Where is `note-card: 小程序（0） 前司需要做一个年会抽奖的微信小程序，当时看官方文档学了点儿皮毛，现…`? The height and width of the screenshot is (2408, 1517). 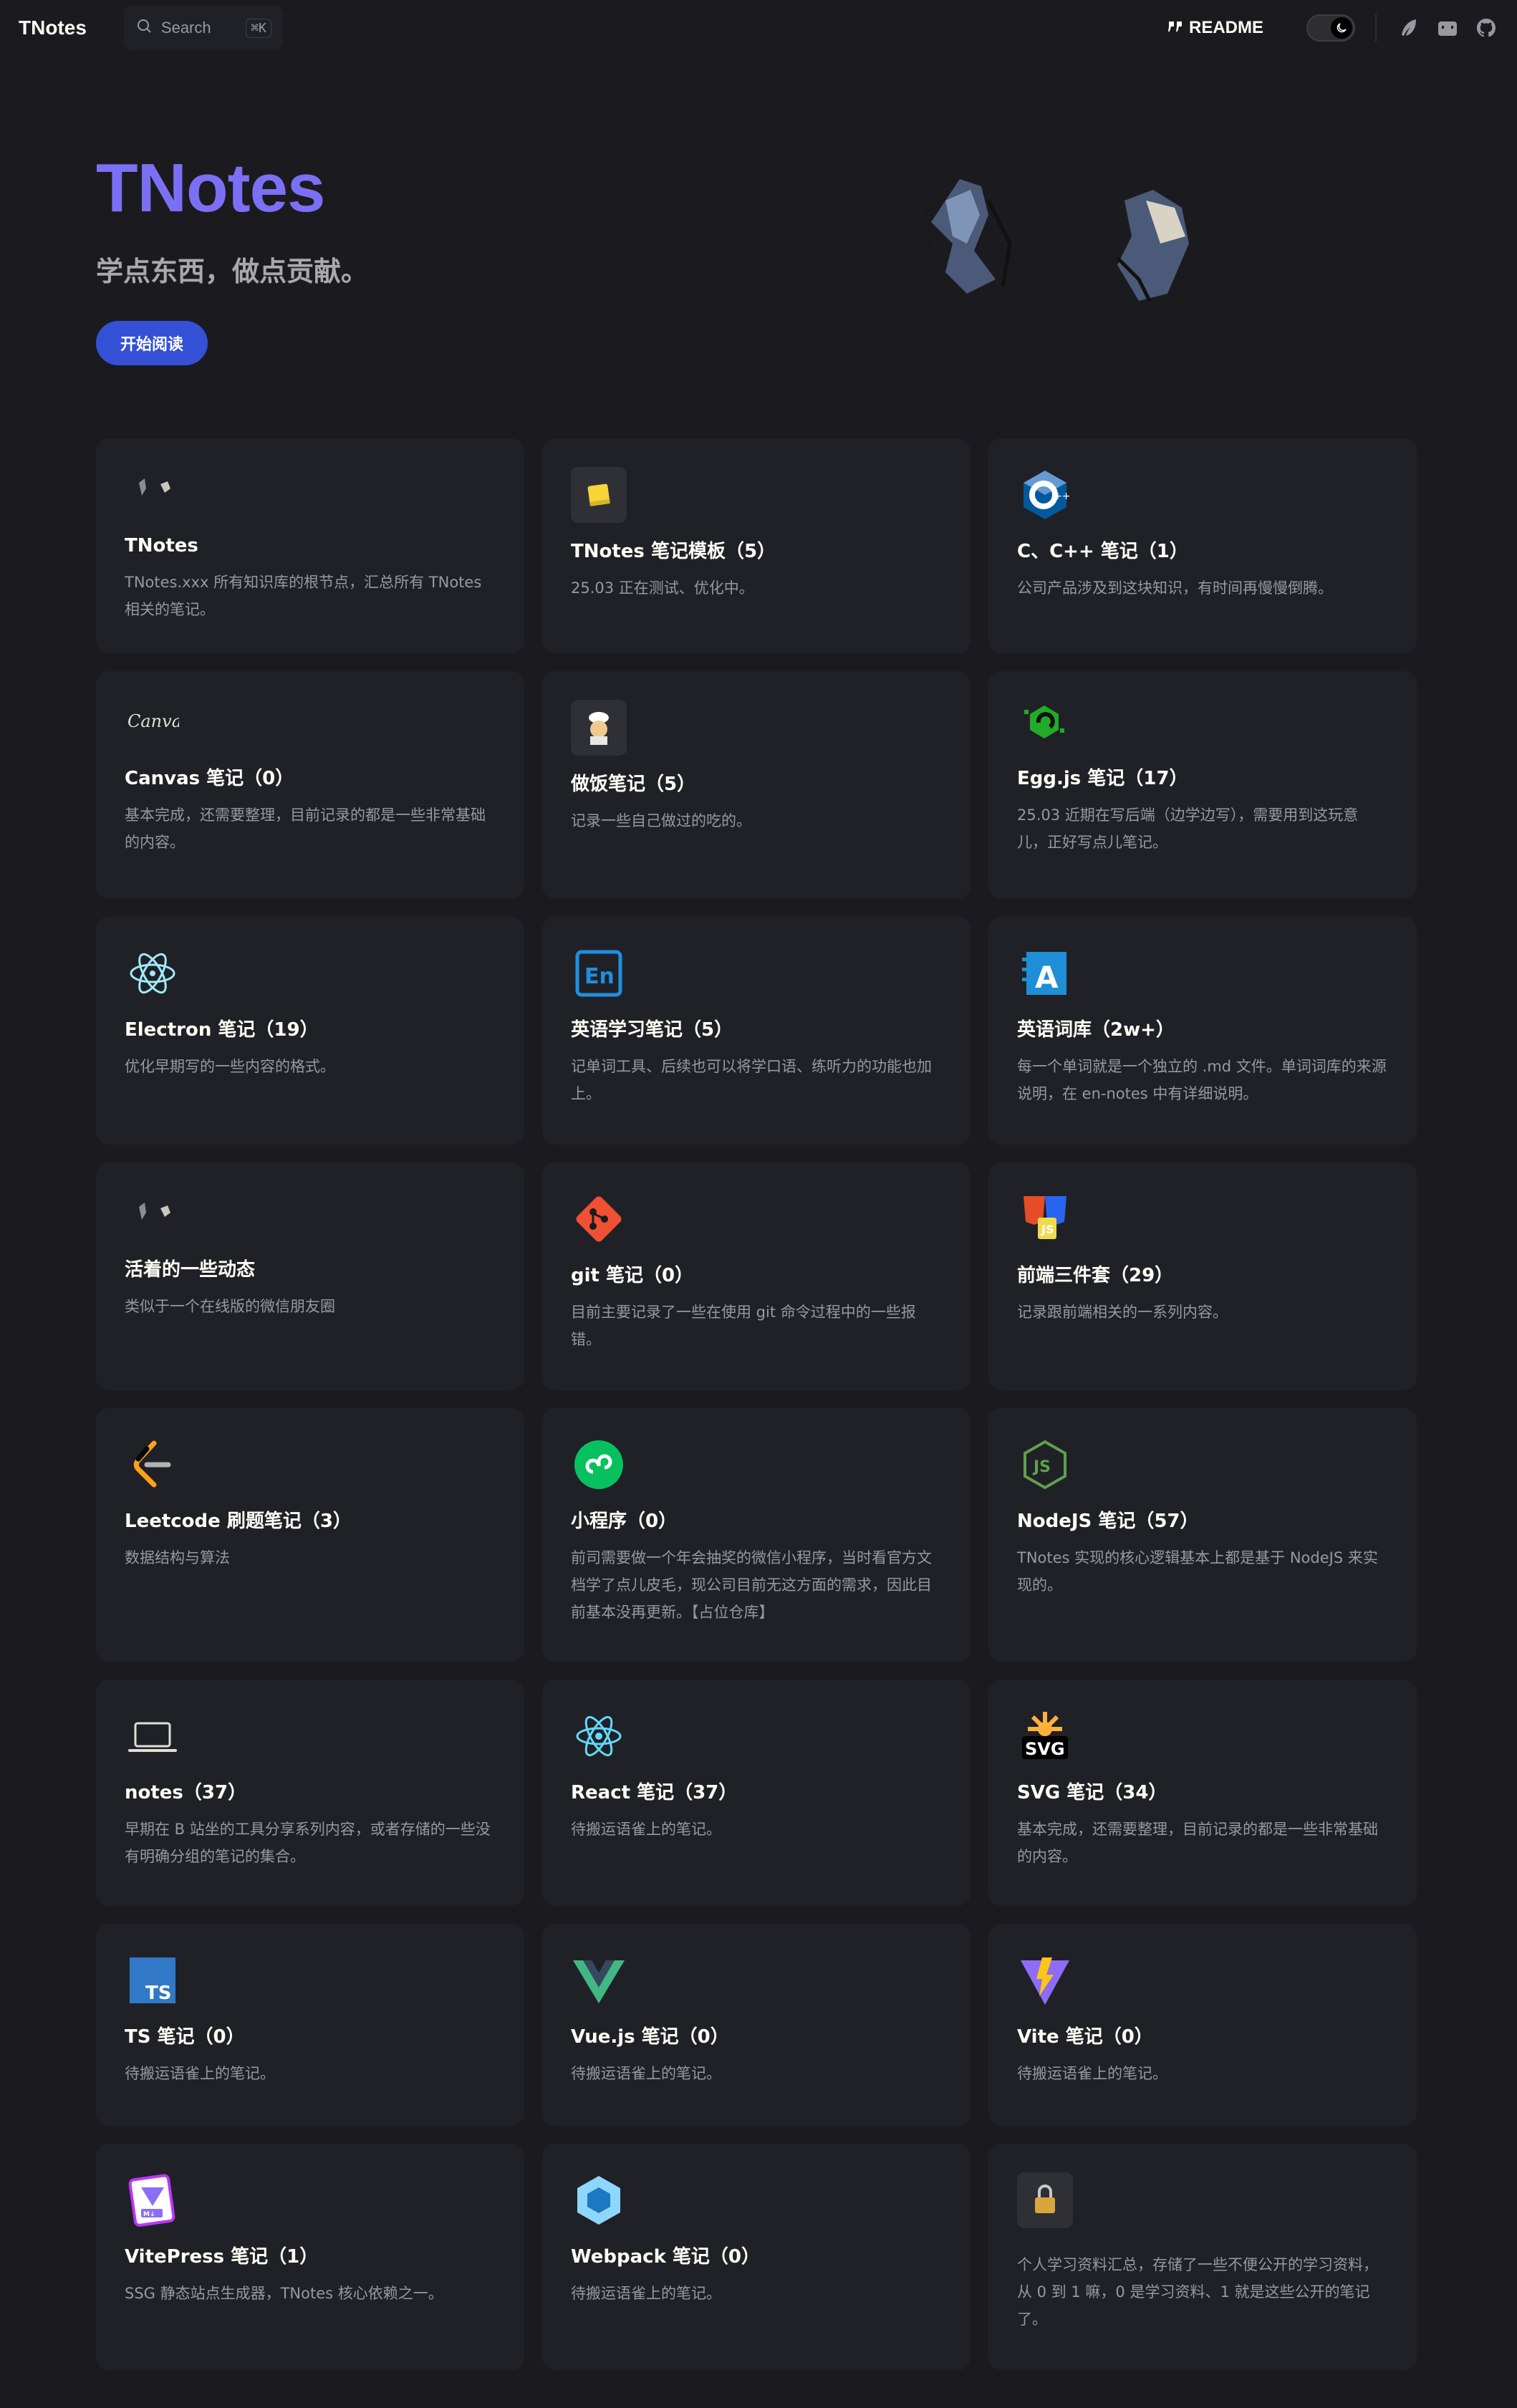
note-card: 小程序（0） 前司需要做一个年会抽奖的微信小程序，当时看官方文档学了点儿皮毛，现… is located at coordinates (757, 1535).